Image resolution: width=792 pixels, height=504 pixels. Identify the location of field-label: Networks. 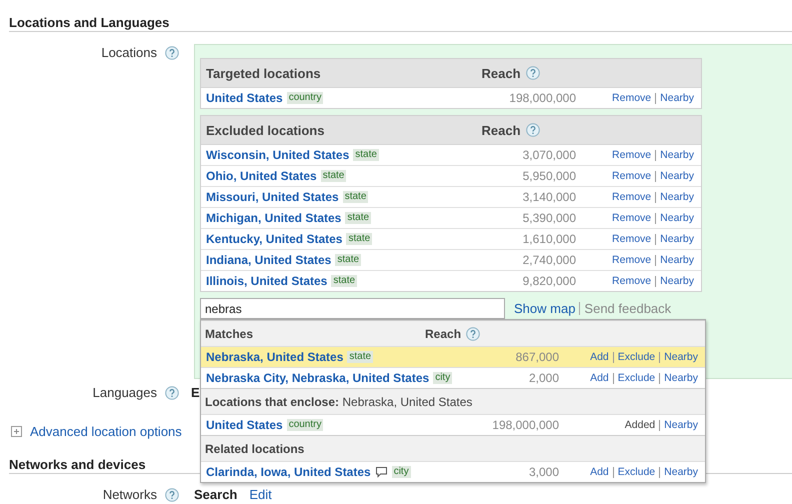
(129, 494).